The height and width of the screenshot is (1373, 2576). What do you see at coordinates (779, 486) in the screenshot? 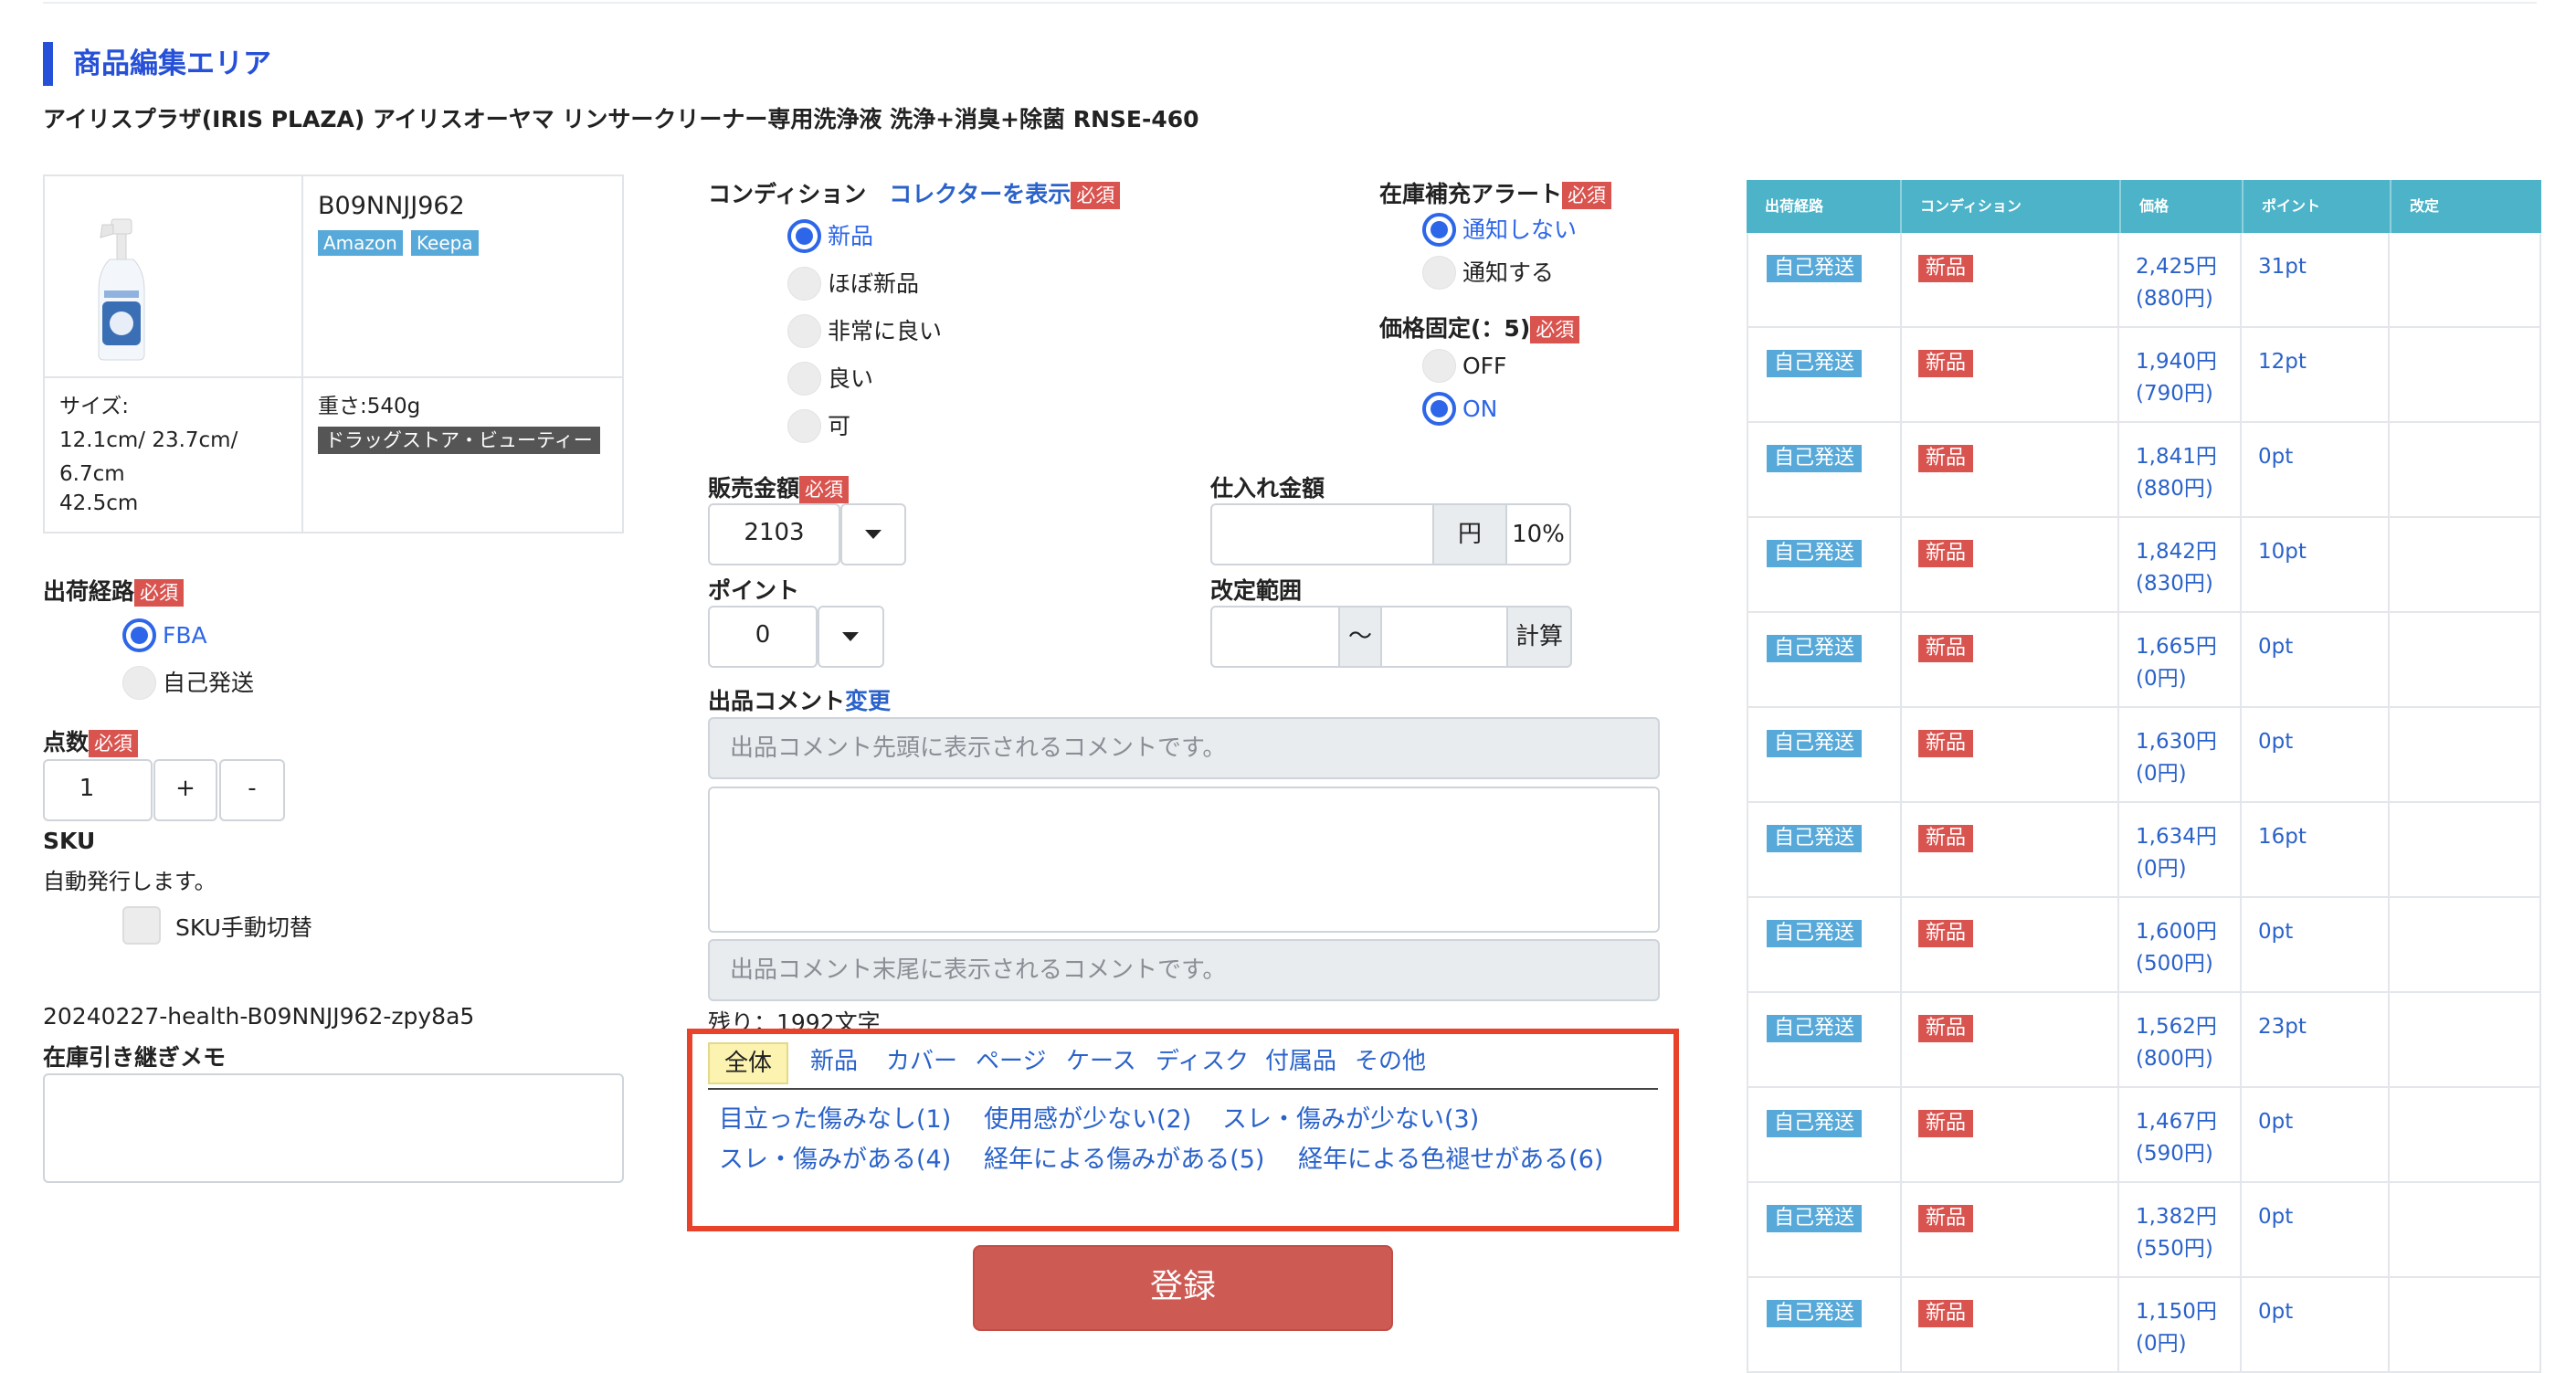
I see `sale-price-label: 販売金額 必須` at bounding box center [779, 486].